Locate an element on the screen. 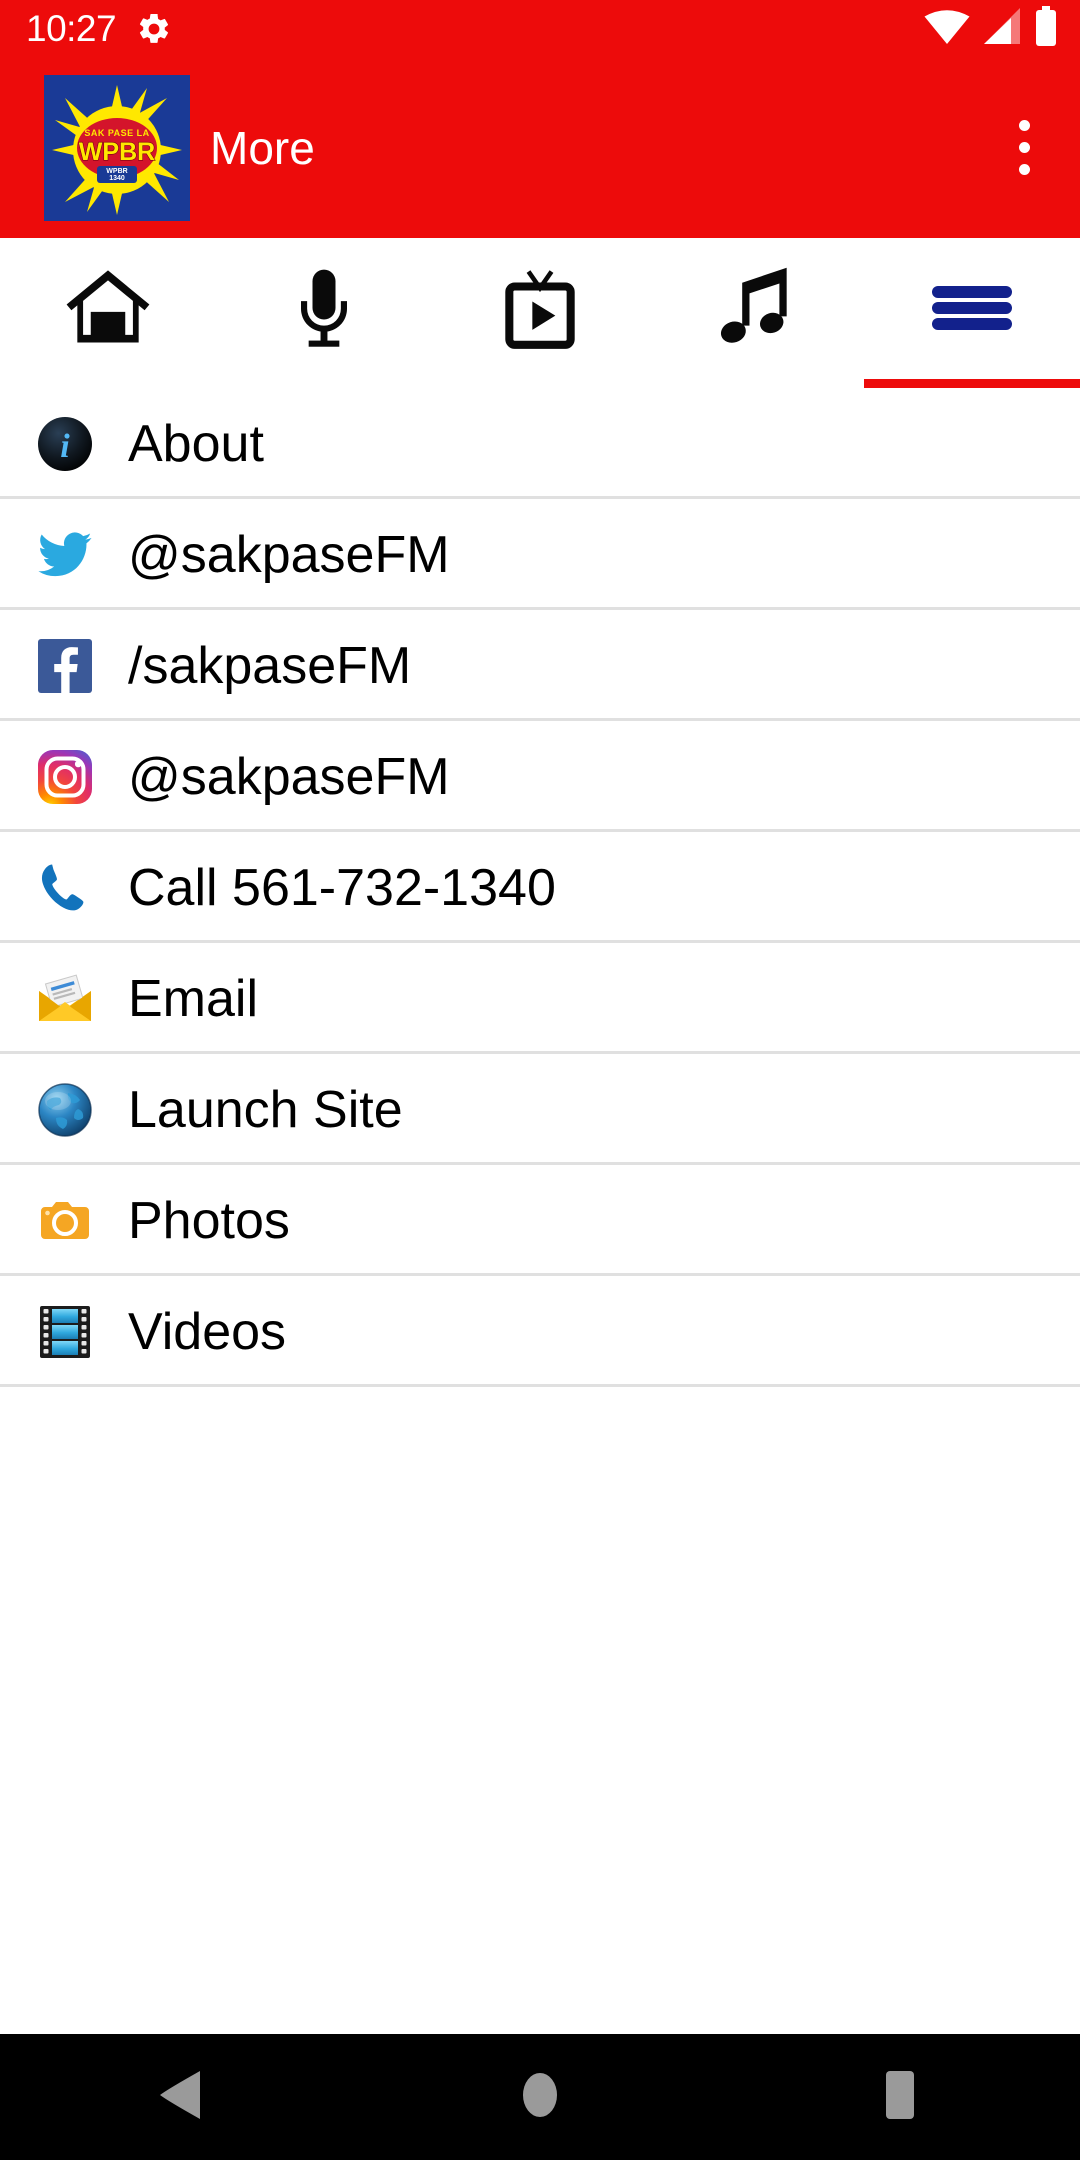  overflow-menu-icon is located at coordinates (1024, 148).